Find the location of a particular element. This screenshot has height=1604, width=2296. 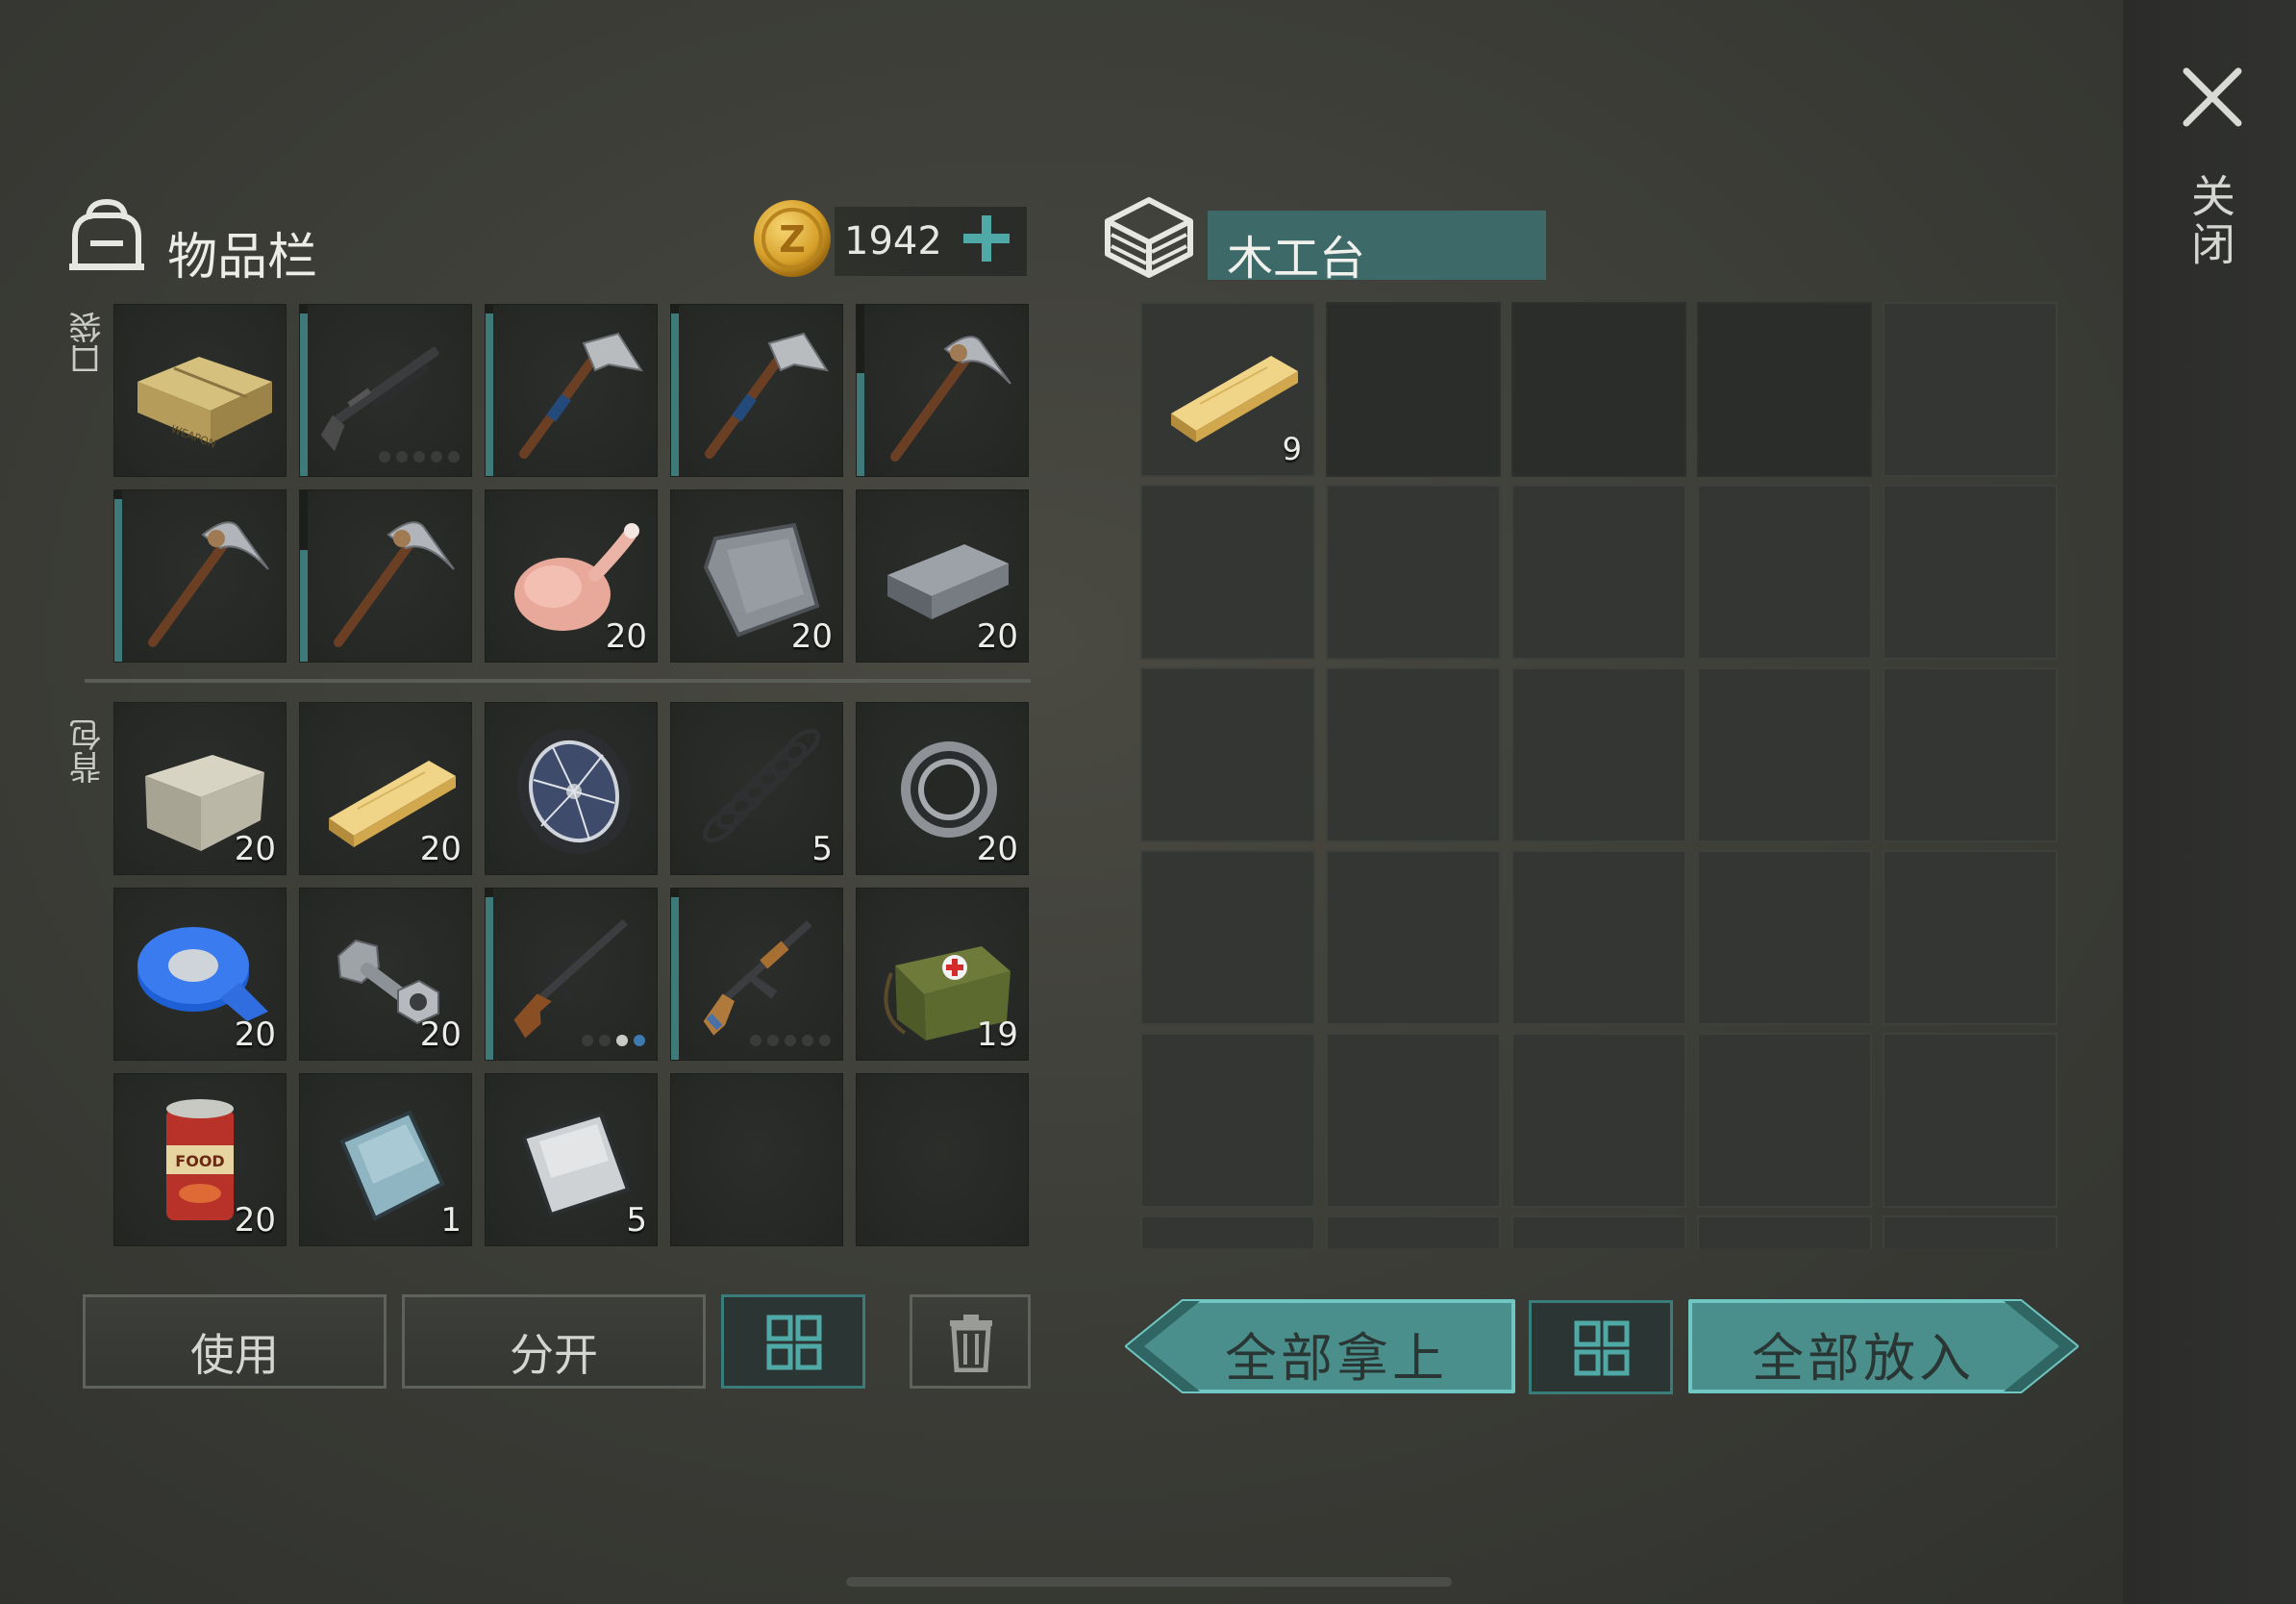

close-icon is located at coordinates (2212, 97).